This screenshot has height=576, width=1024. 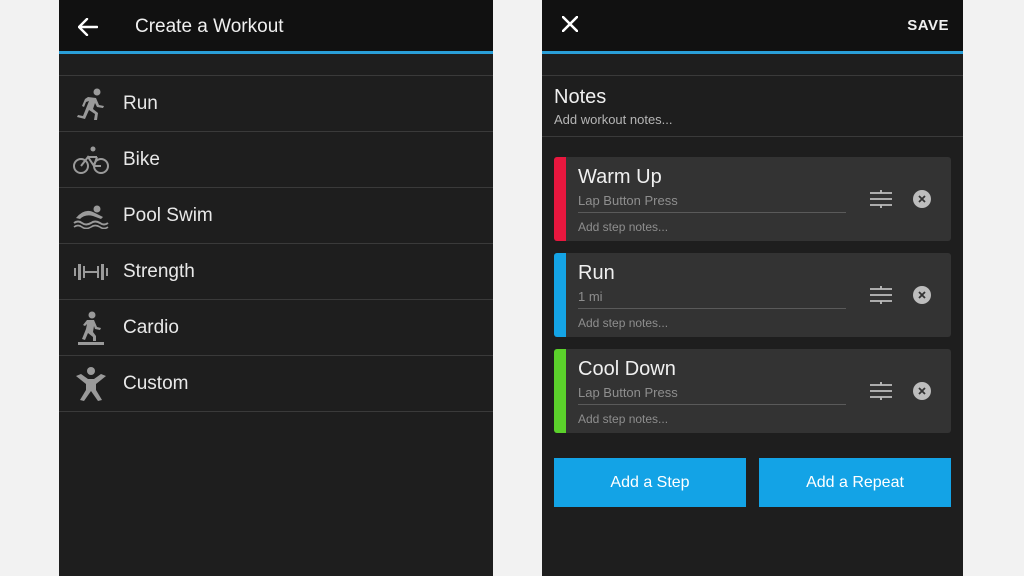 I want to click on activity-label: Bike, so click(x=141, y=159).